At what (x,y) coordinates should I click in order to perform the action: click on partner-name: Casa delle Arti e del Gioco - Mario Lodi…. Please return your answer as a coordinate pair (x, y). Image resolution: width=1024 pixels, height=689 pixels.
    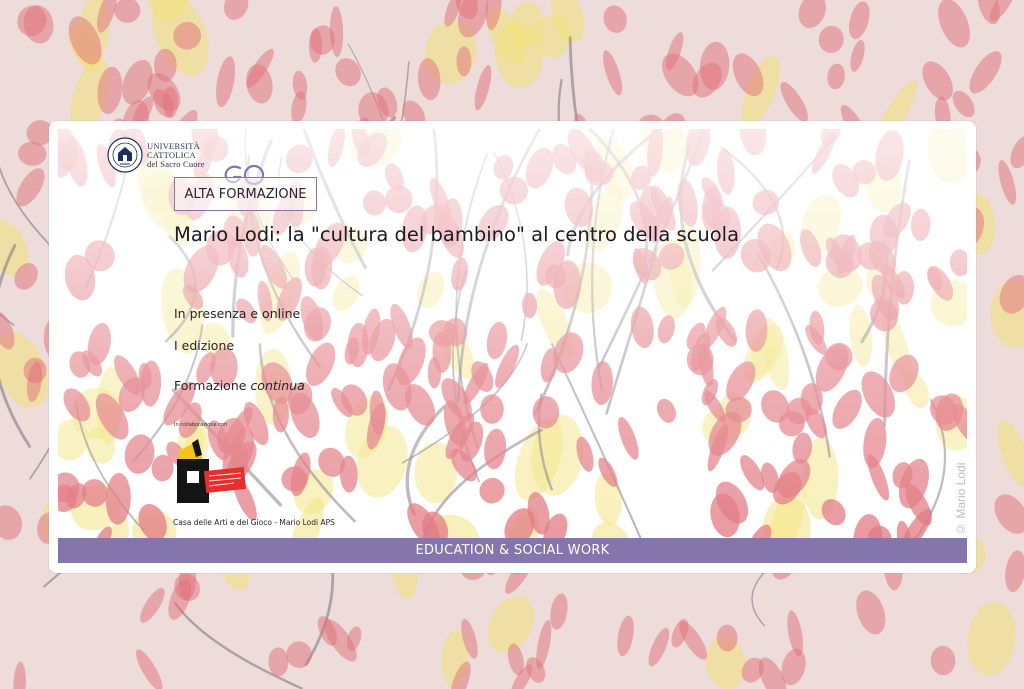
    Looking at the image, I should click on (254, 522).